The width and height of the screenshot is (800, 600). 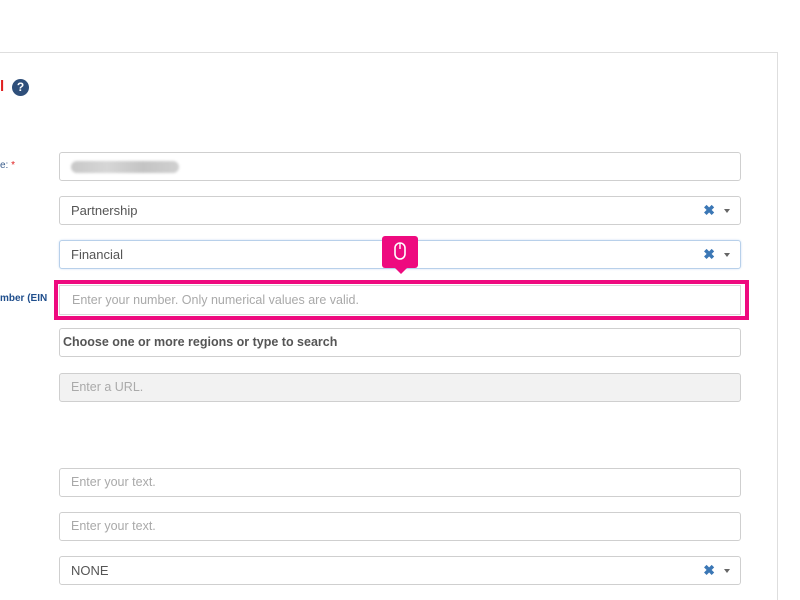 I want to click on company-name-label-text: e:, so click(x=4, y=165).